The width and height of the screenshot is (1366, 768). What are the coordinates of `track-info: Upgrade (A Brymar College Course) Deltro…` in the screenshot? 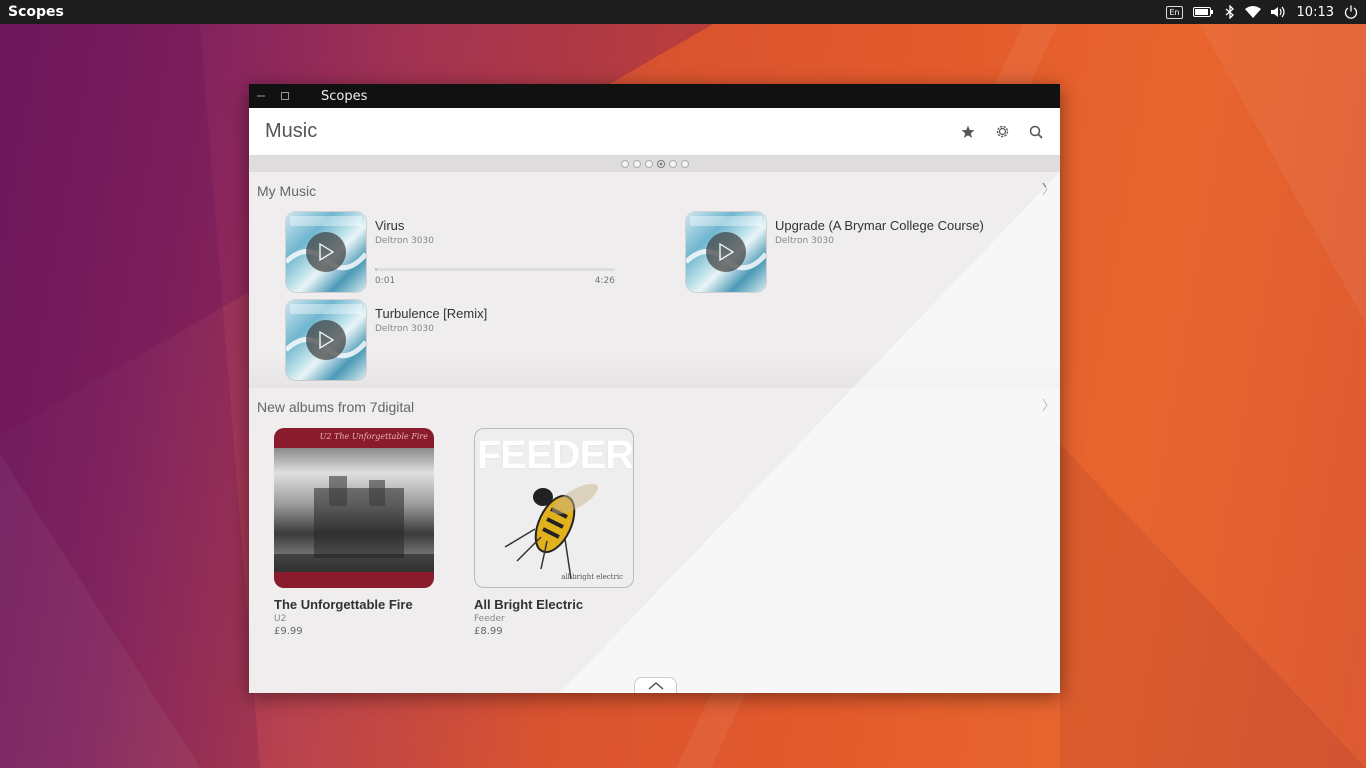 It's located at (879, 252).